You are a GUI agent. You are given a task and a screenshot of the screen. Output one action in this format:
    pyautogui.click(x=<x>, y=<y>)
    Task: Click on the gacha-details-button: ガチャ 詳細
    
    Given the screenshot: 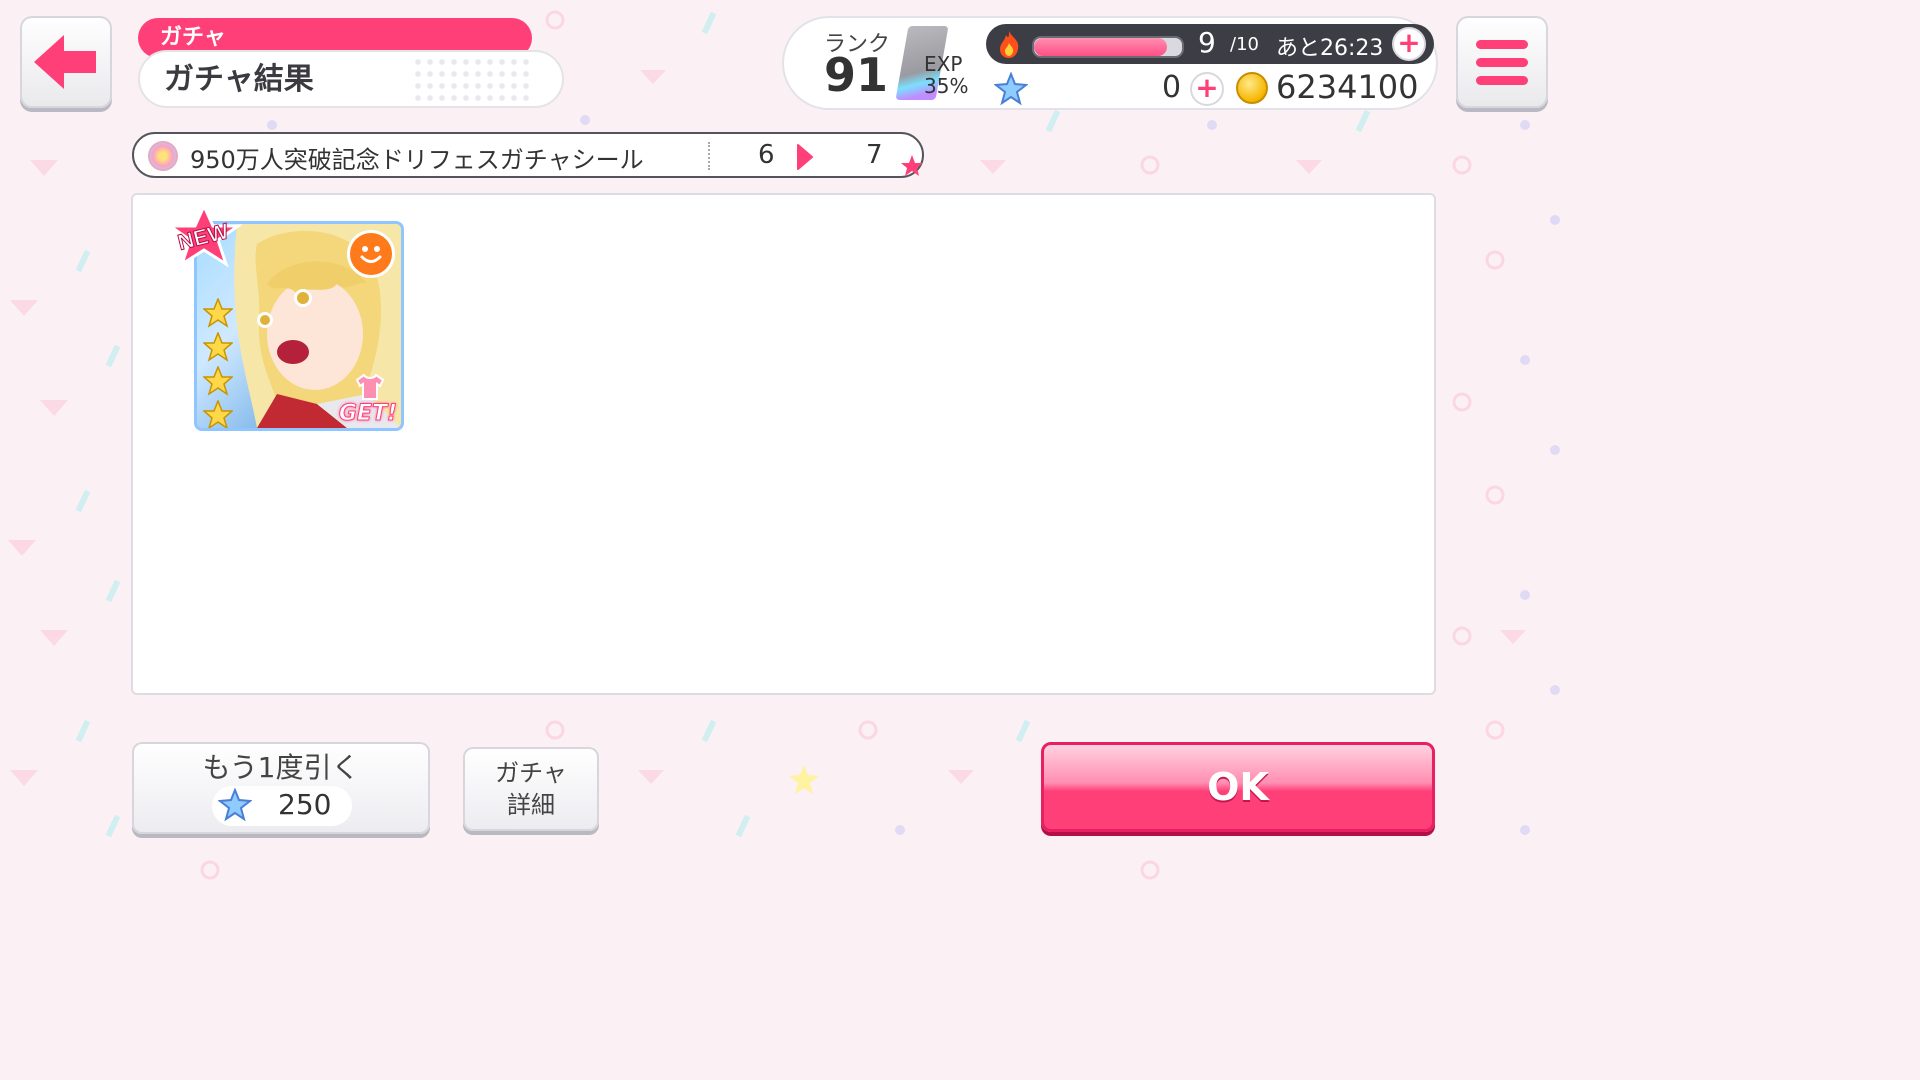 What is the action you would take?
    pyautogui.click(x=531, y=789)
    